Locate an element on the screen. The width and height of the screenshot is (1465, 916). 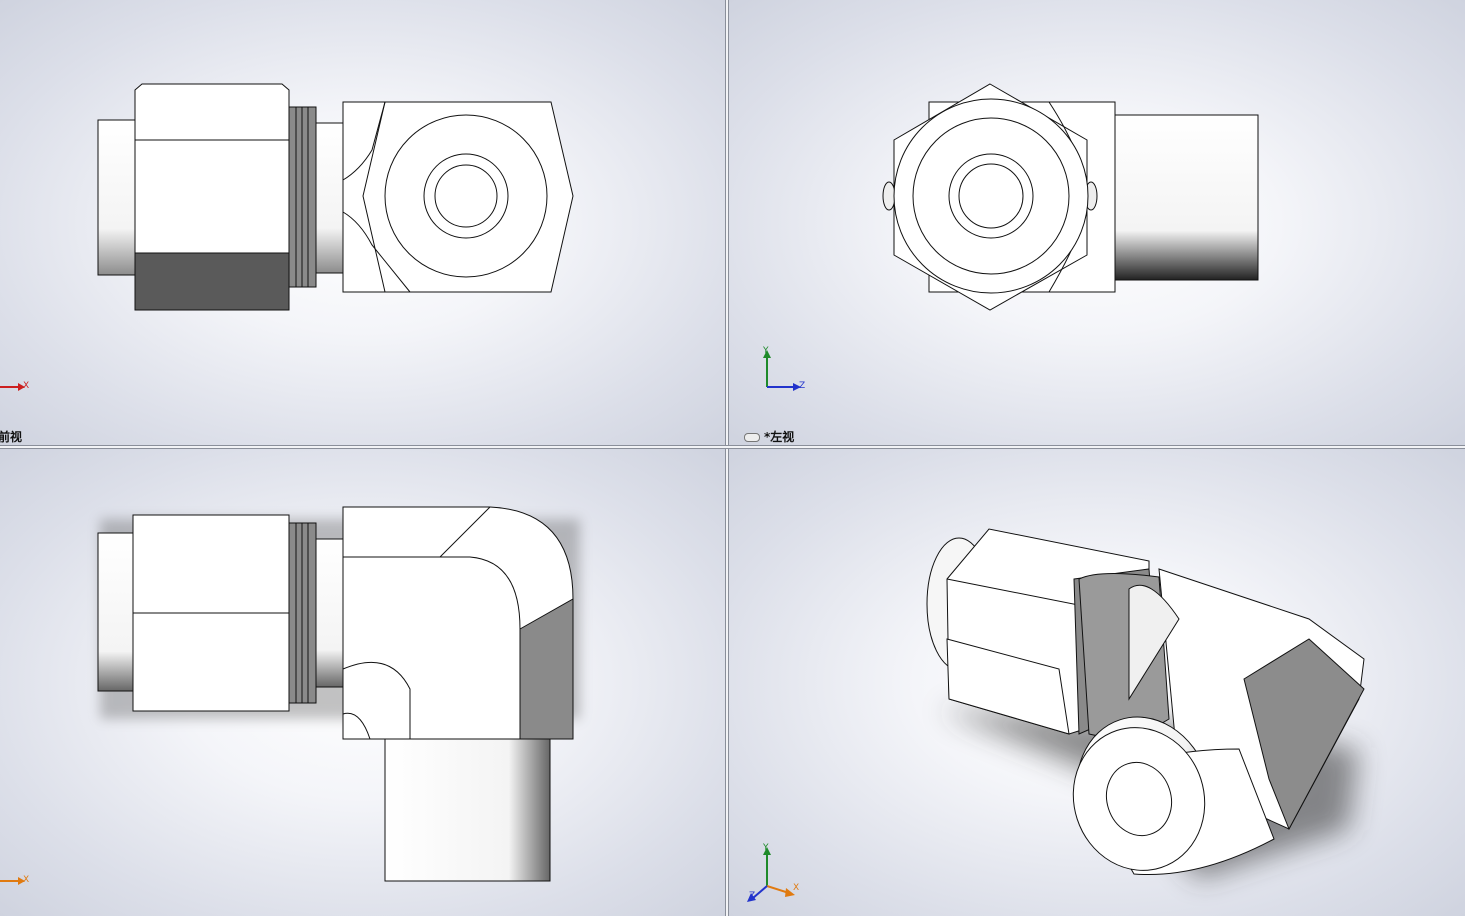
front-view-label: 前视 is located at coordinates (11, 437).